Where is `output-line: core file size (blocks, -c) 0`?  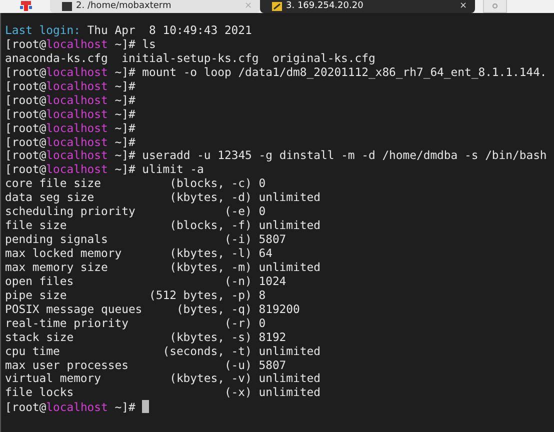 output-line: core file size (blocks, -c) 0 is located at coordinates (135, 184).